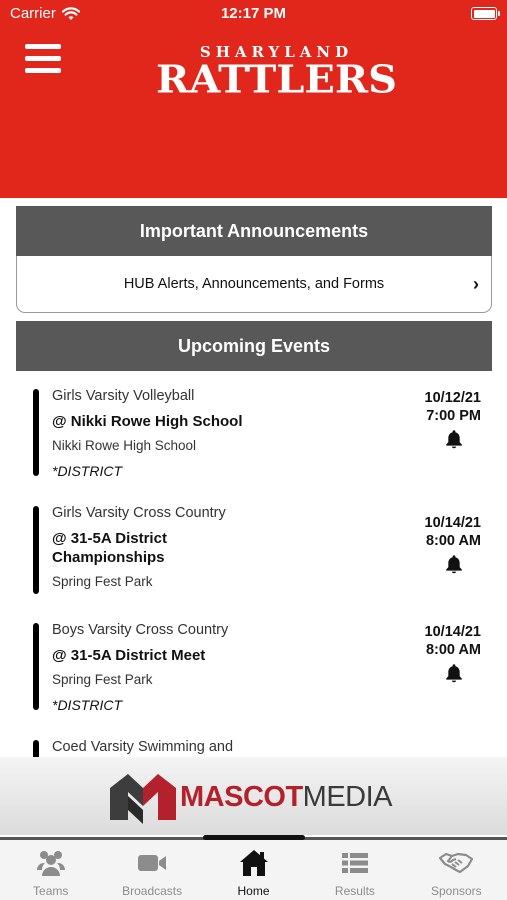 The height and width of the screenshot is (900, 507). What do you see at coordinates (253, 863) in the screenshot?
I see `home-icon` at bounding box center [253, 863].